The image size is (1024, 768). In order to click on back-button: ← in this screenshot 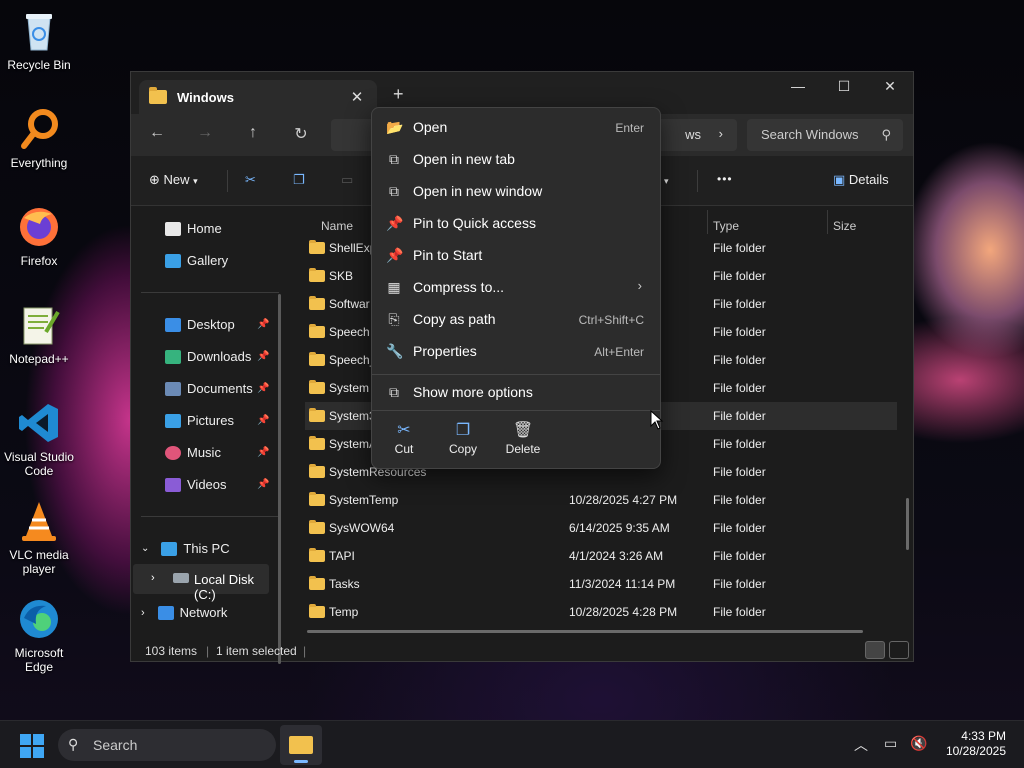, I will do `click(157, 135)`.